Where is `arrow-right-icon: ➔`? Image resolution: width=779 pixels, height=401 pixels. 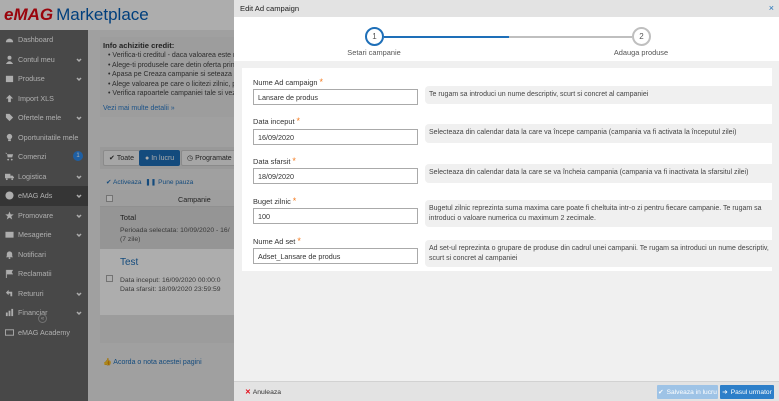
arrow-right-icon: ➔ is located at coordinates (725, 392).